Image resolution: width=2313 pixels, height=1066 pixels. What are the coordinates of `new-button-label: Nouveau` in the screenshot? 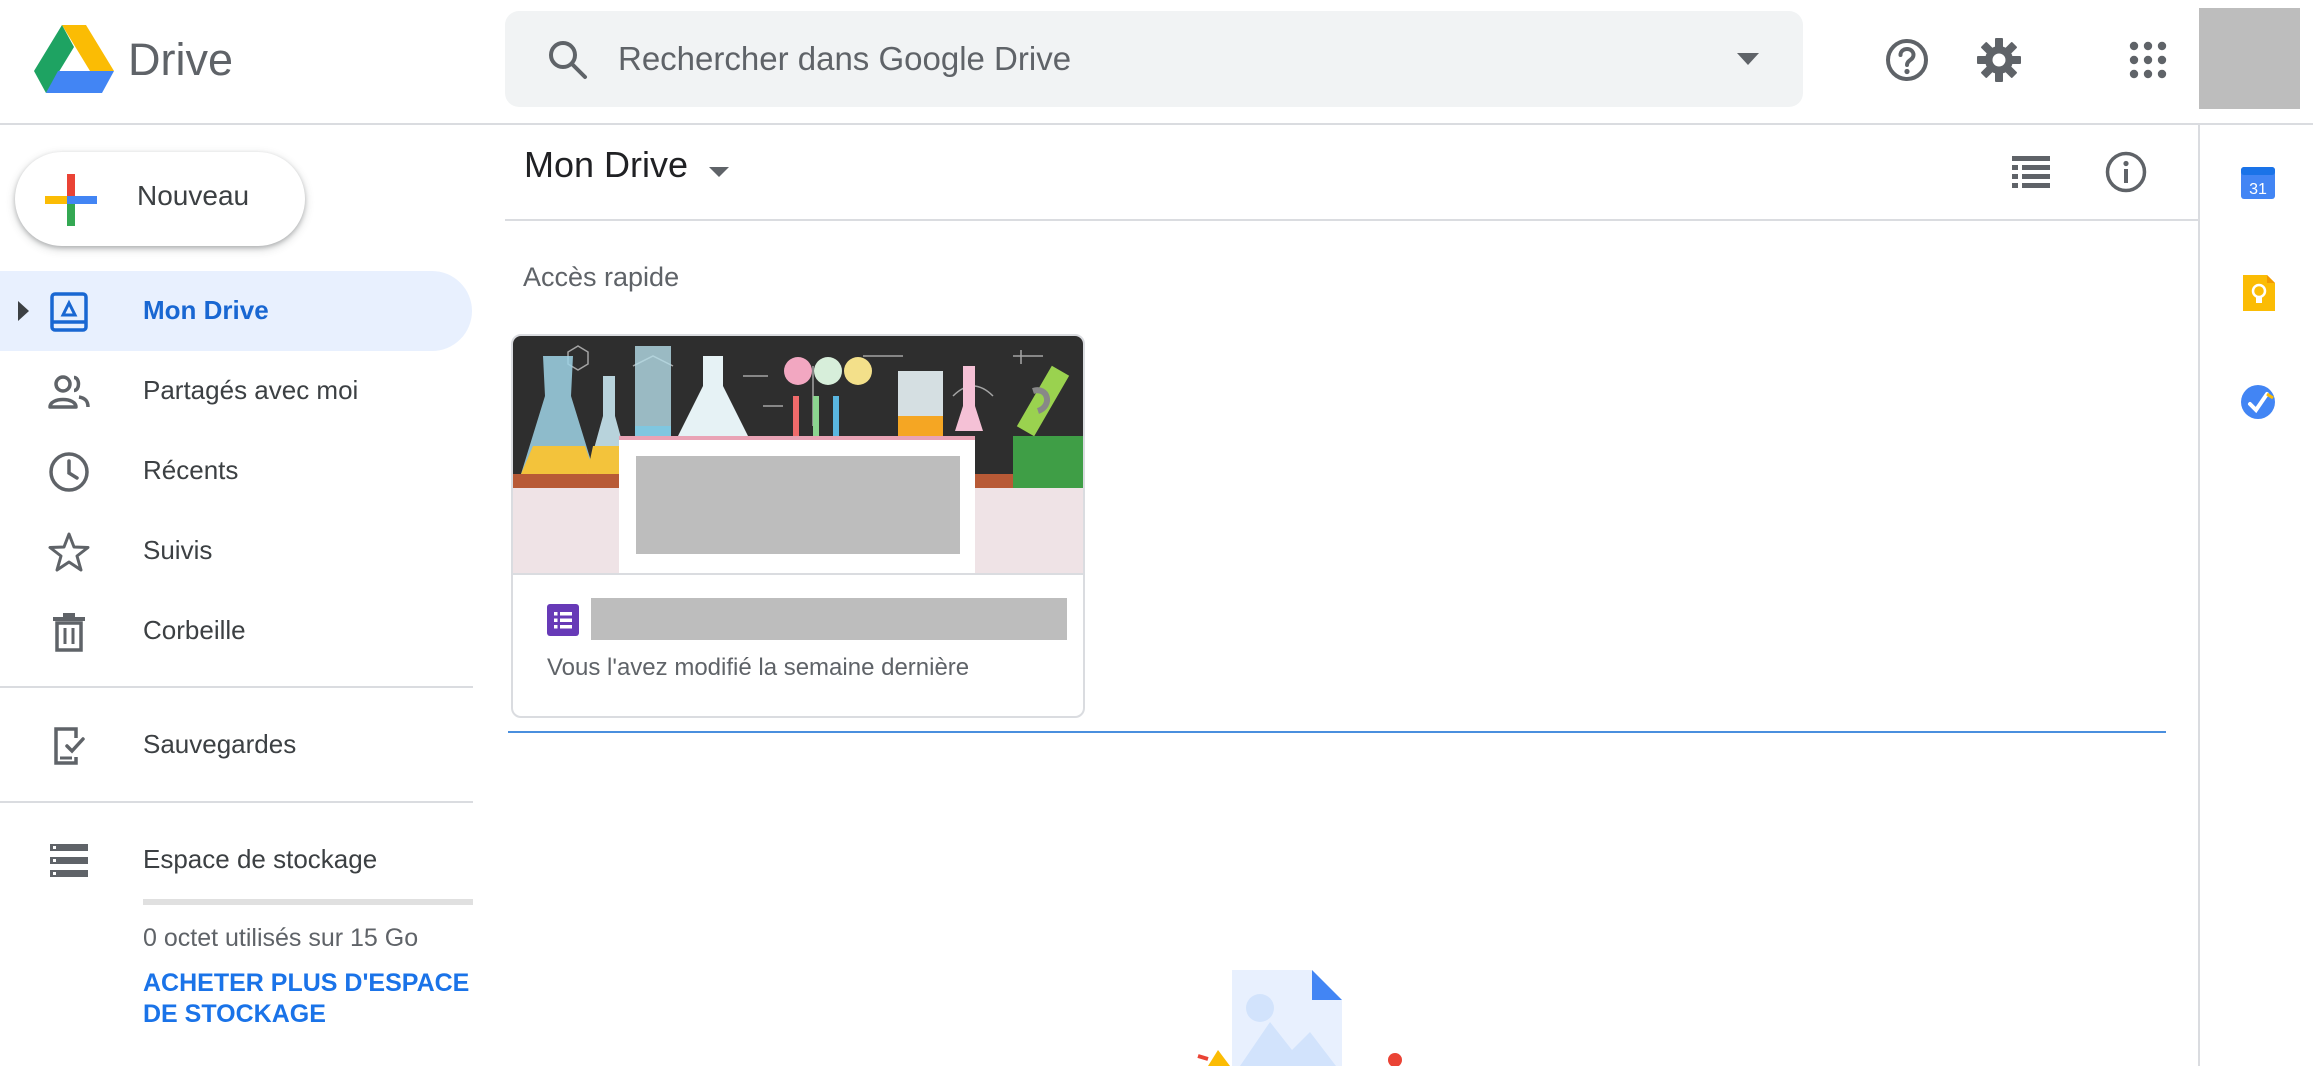 It's located at (193, 195).